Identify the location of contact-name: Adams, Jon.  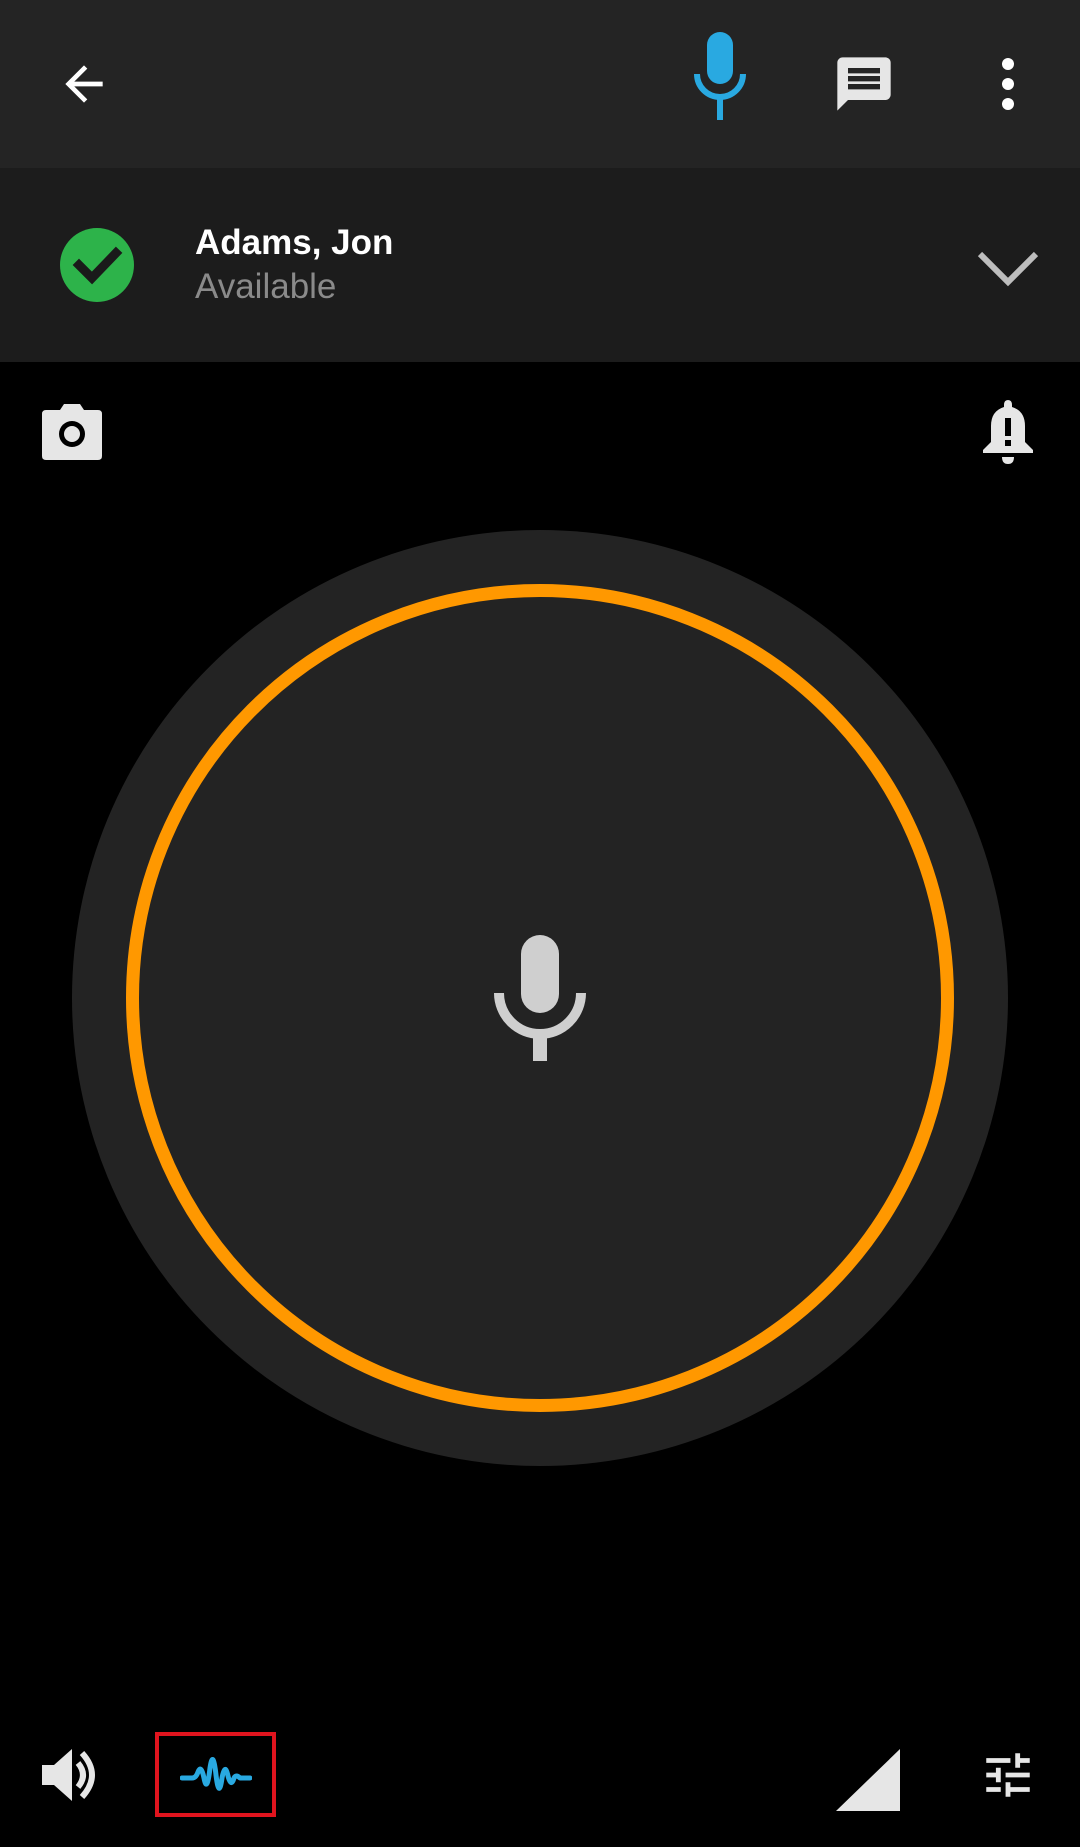
(294, 242).